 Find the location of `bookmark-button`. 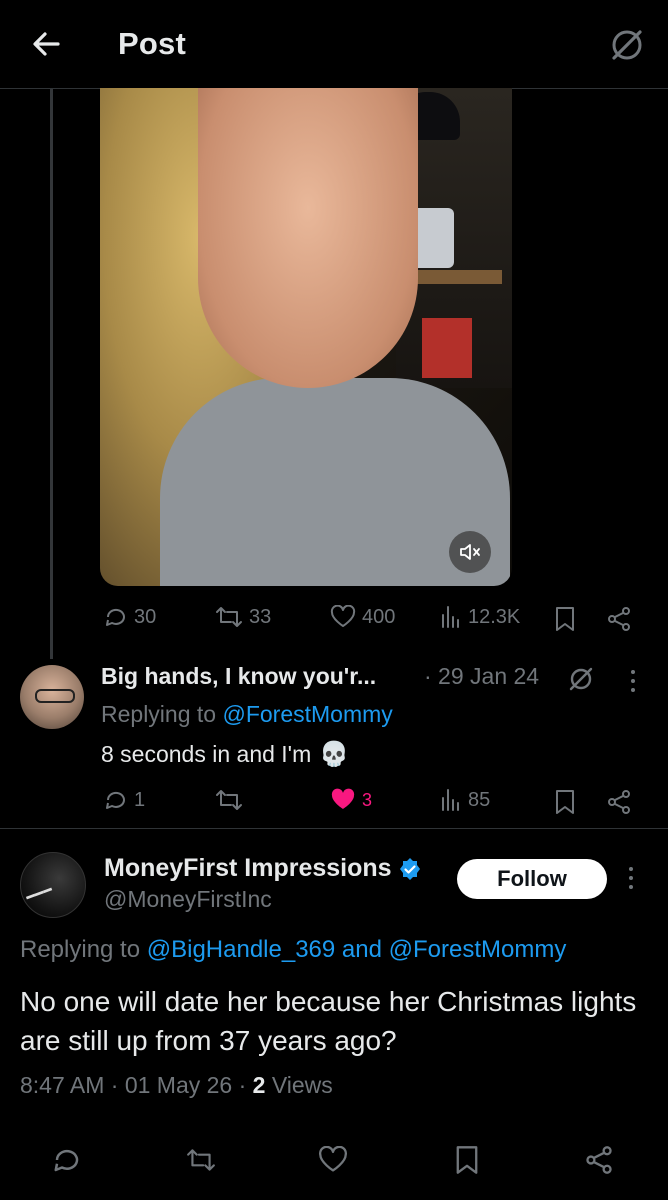

bookmark-button is located at coordinates (565, 619).